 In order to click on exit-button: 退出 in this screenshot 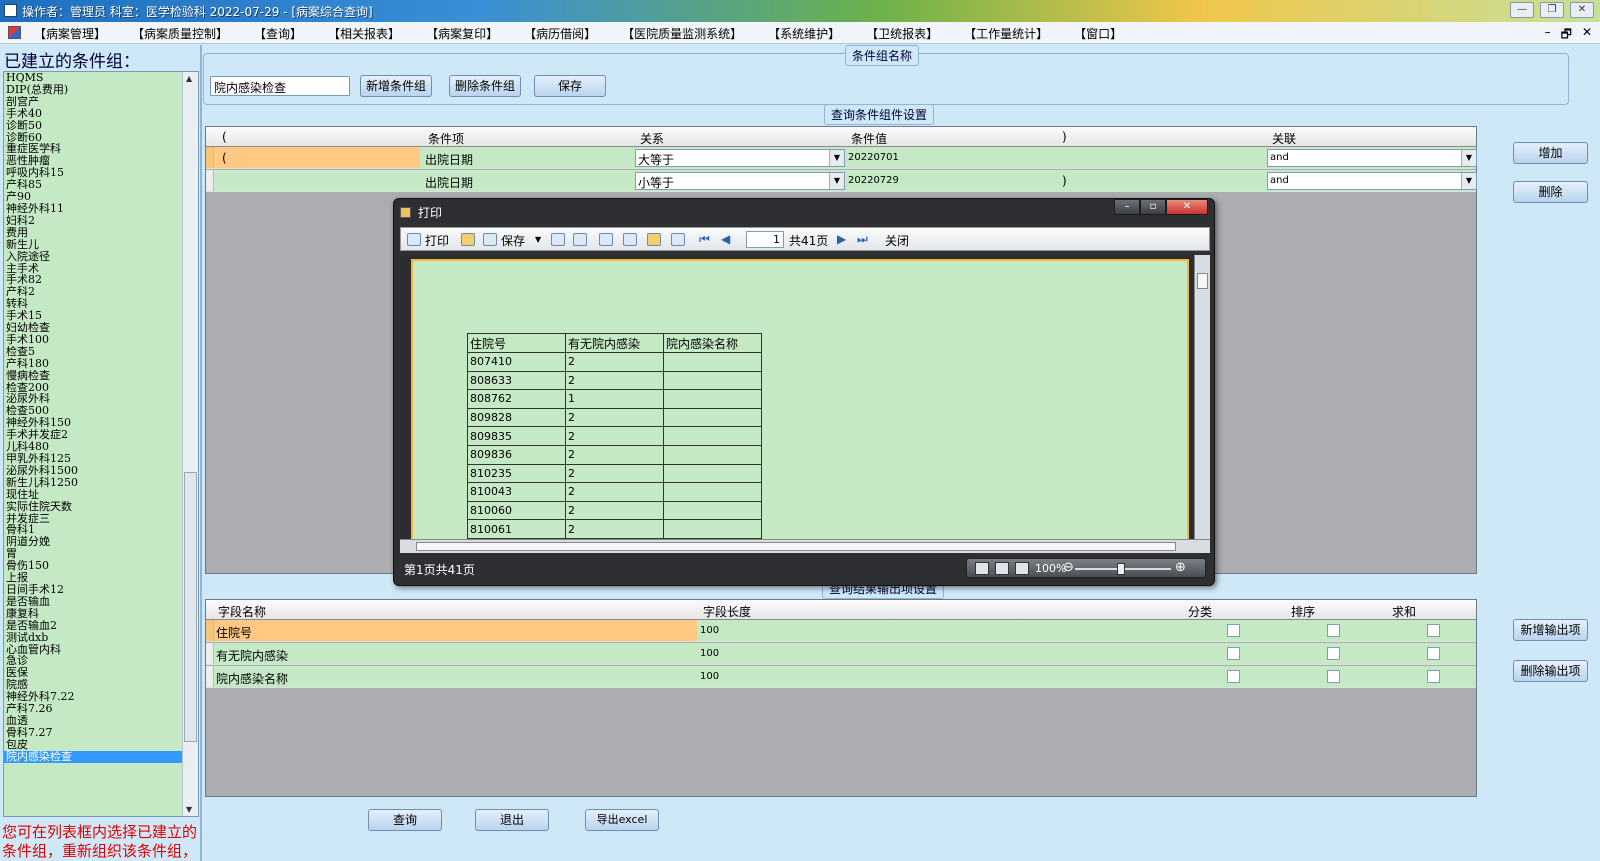, I will do `click(512, 820)`.